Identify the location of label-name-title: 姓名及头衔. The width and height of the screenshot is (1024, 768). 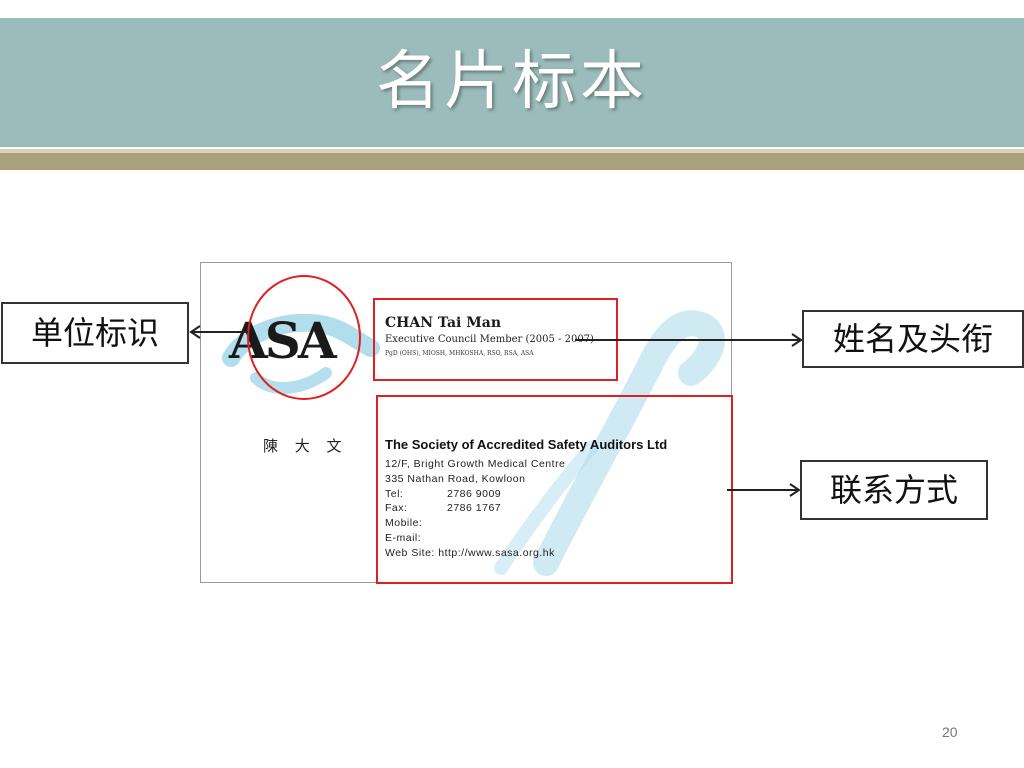
(913, 339).